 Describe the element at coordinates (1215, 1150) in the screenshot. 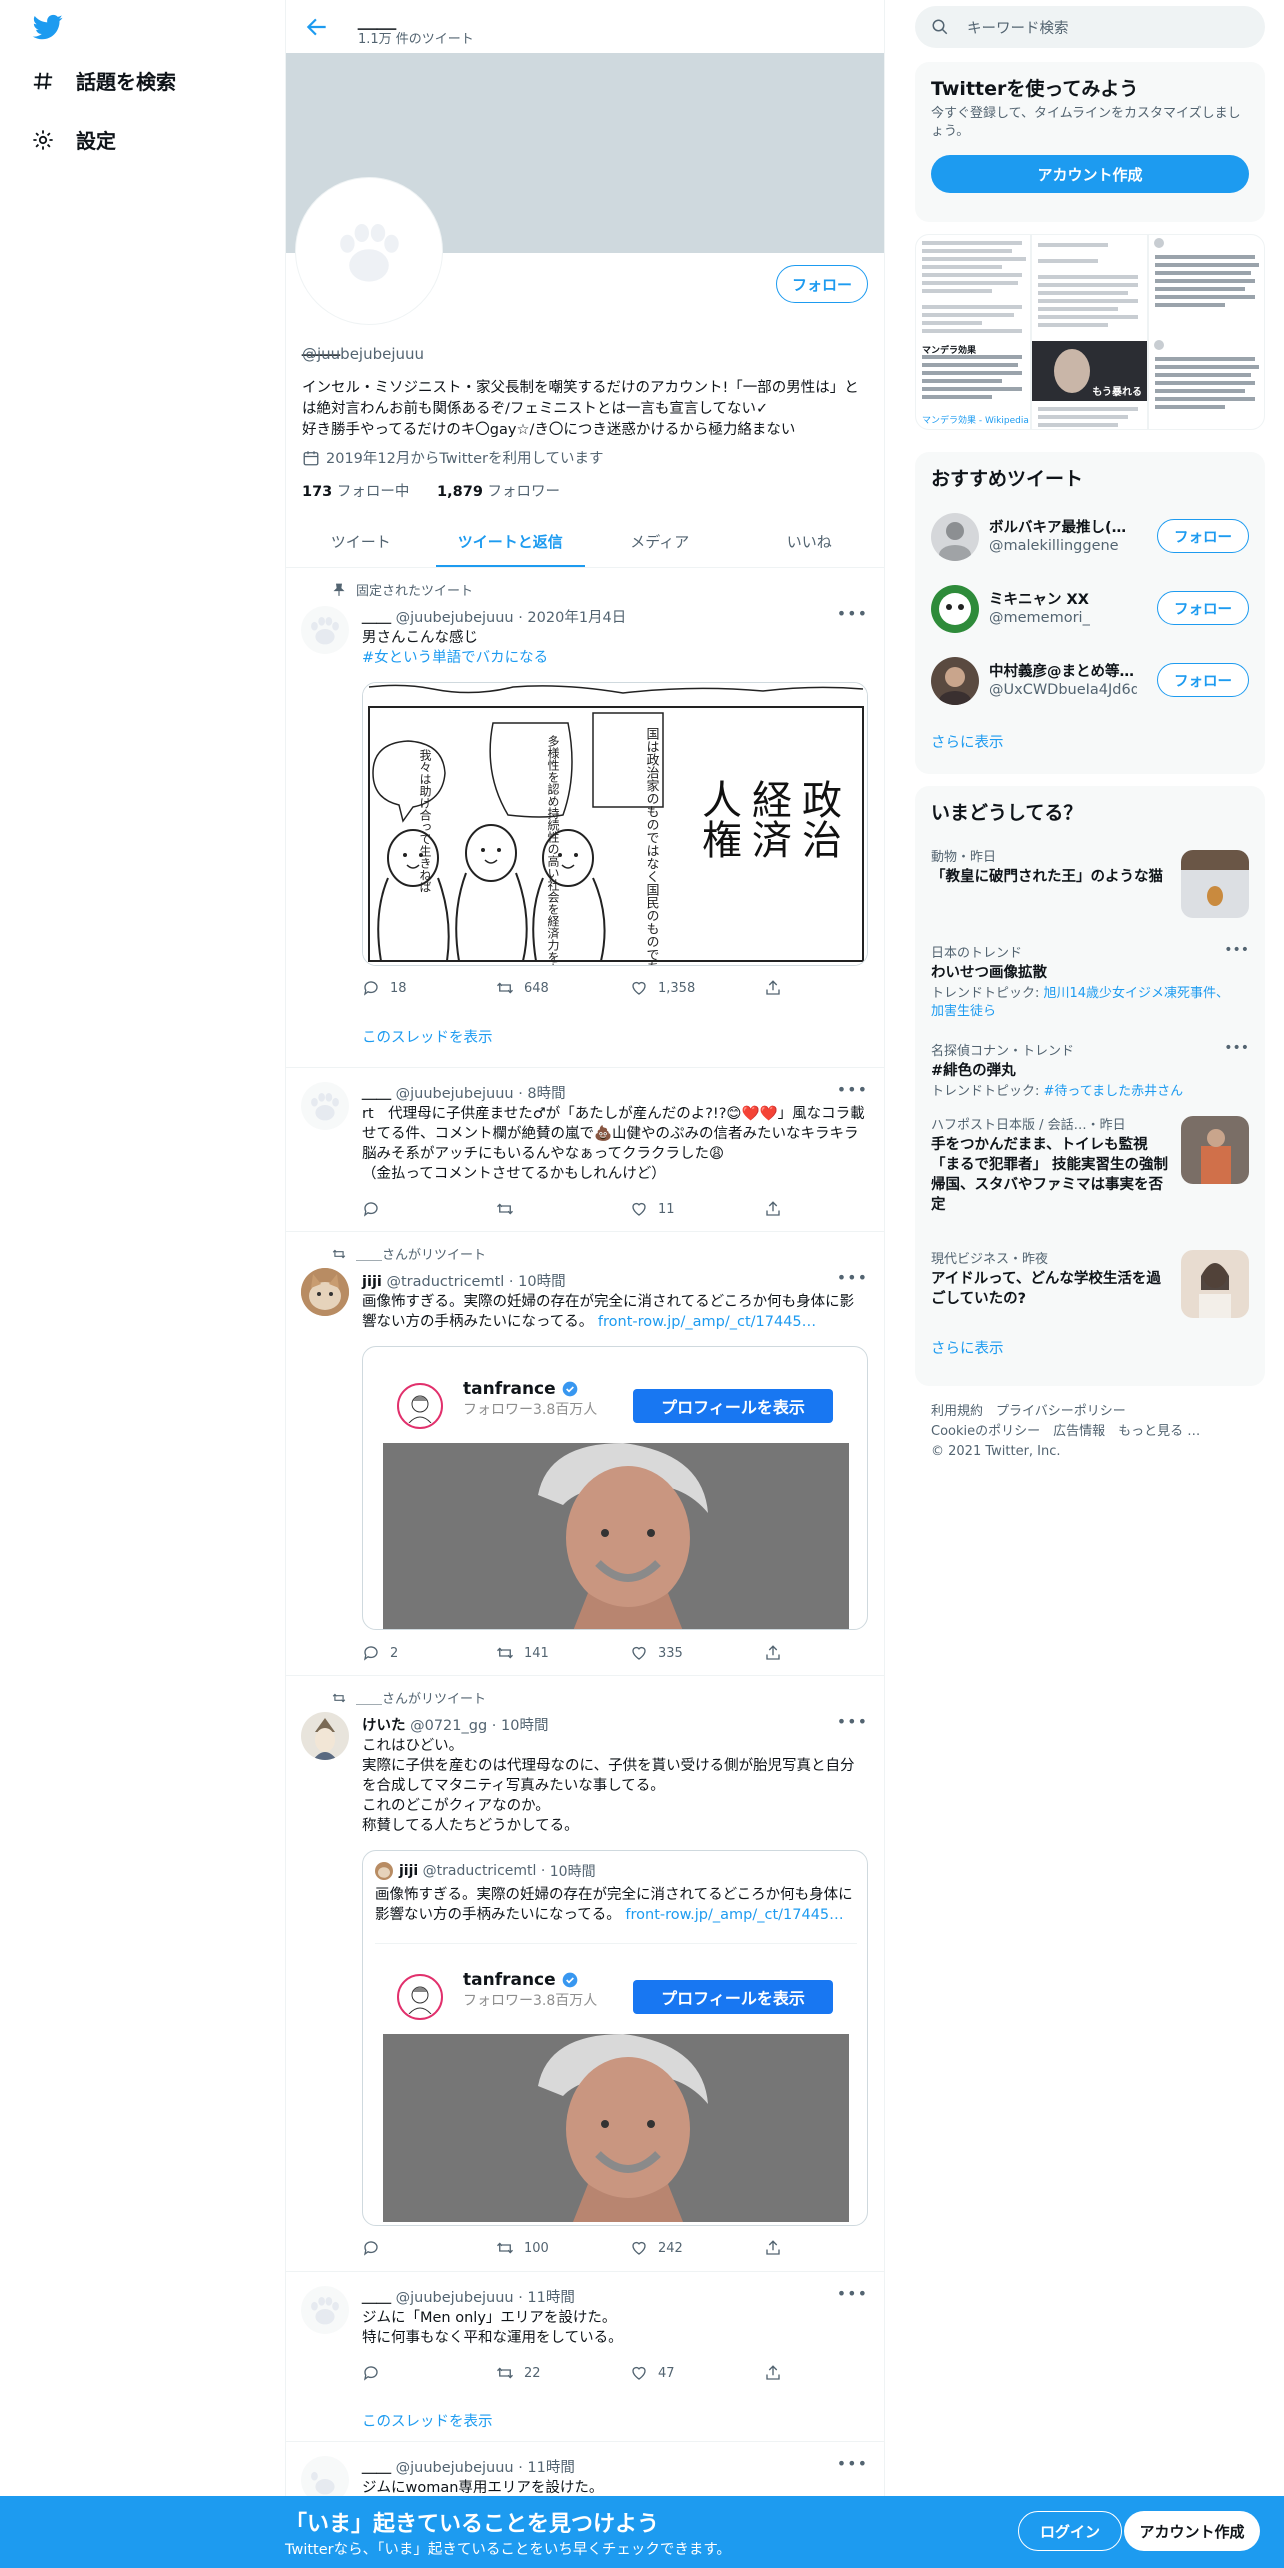

I see `news-photo` at that location.